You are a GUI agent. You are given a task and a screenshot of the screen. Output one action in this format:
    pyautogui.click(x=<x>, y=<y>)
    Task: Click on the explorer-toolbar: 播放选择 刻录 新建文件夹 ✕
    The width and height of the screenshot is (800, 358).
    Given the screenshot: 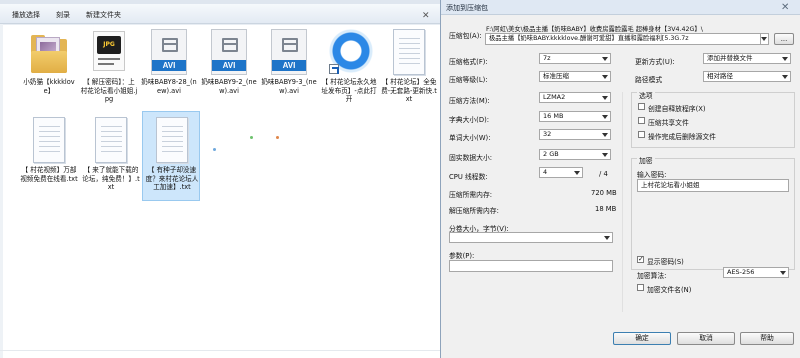 What is the action you would take?
    pyautogui.click(x=220, y=14)
    